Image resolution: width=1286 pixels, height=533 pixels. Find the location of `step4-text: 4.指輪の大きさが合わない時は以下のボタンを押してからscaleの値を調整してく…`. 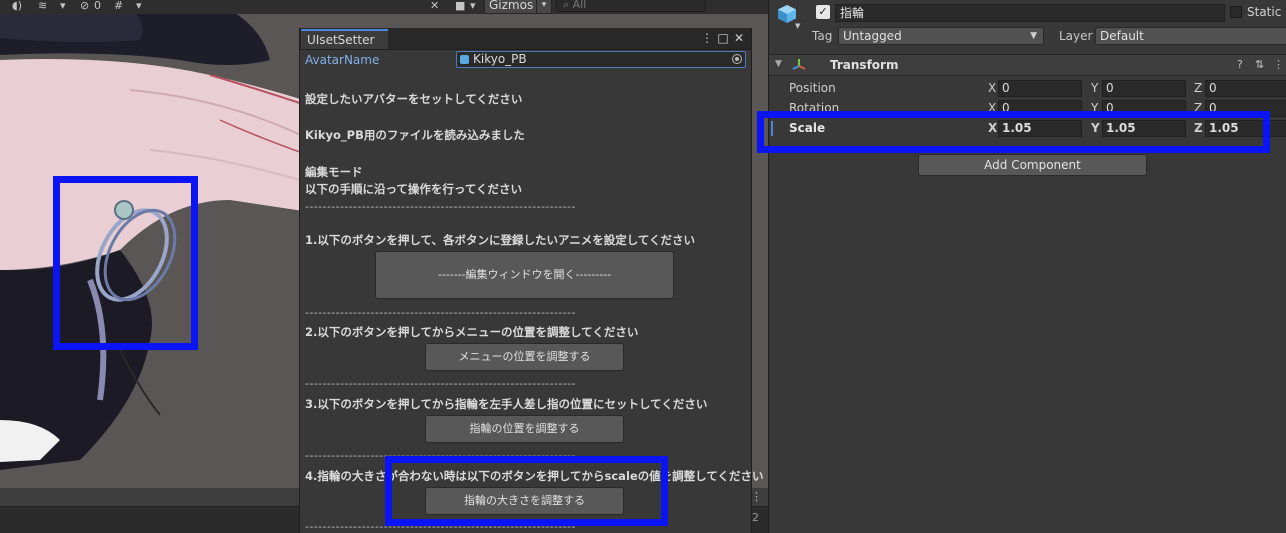

step4-text: 4.指輪の大きさが合わない時は以下のボタンを押してからscaleの値を調整してく… is located at coordinates (534, 476).